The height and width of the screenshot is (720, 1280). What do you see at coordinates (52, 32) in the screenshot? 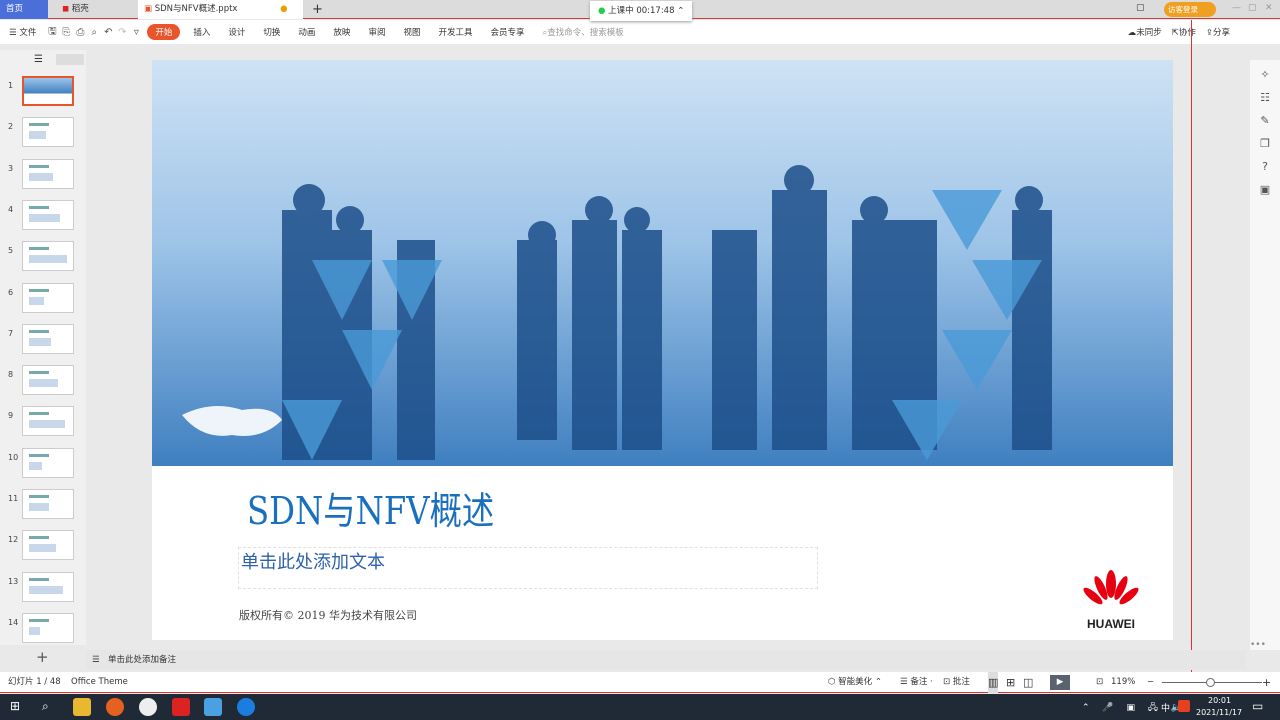
I see `save-icon: 🖫` at bounding box center [52, 32].